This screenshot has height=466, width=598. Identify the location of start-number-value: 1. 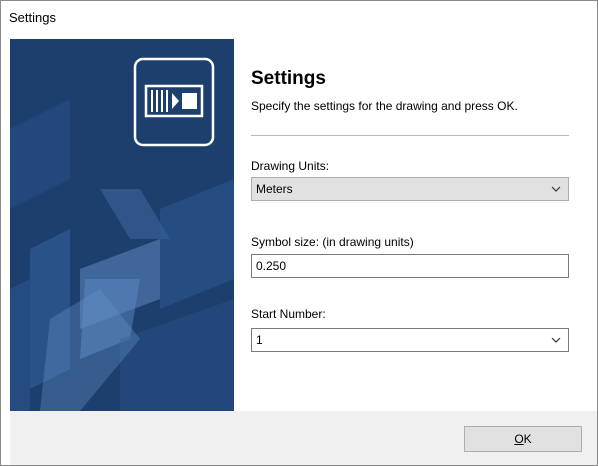
(259, 340).